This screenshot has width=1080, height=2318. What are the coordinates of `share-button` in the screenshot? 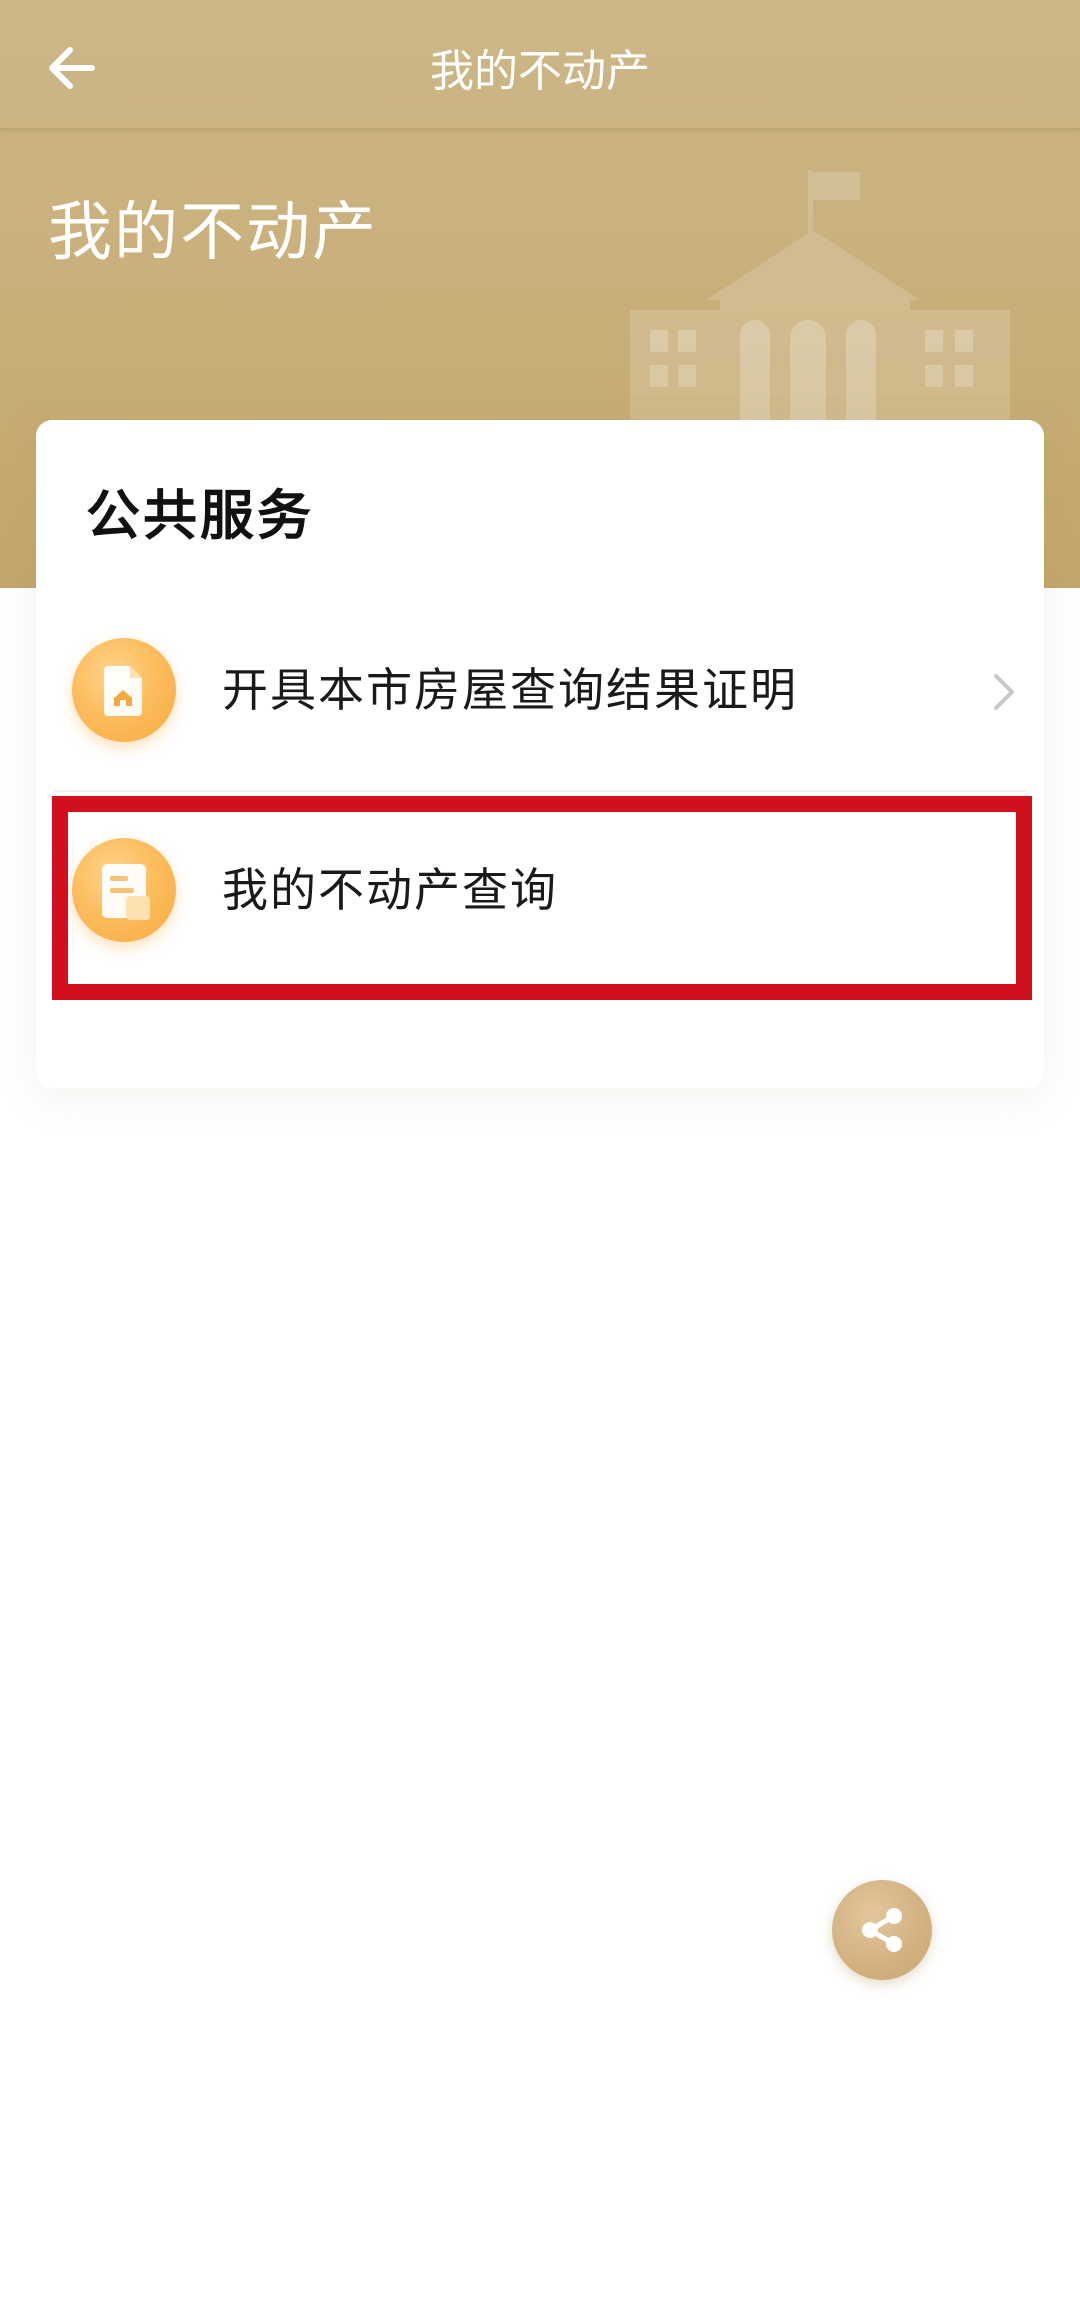 It's located at (882, 1930).